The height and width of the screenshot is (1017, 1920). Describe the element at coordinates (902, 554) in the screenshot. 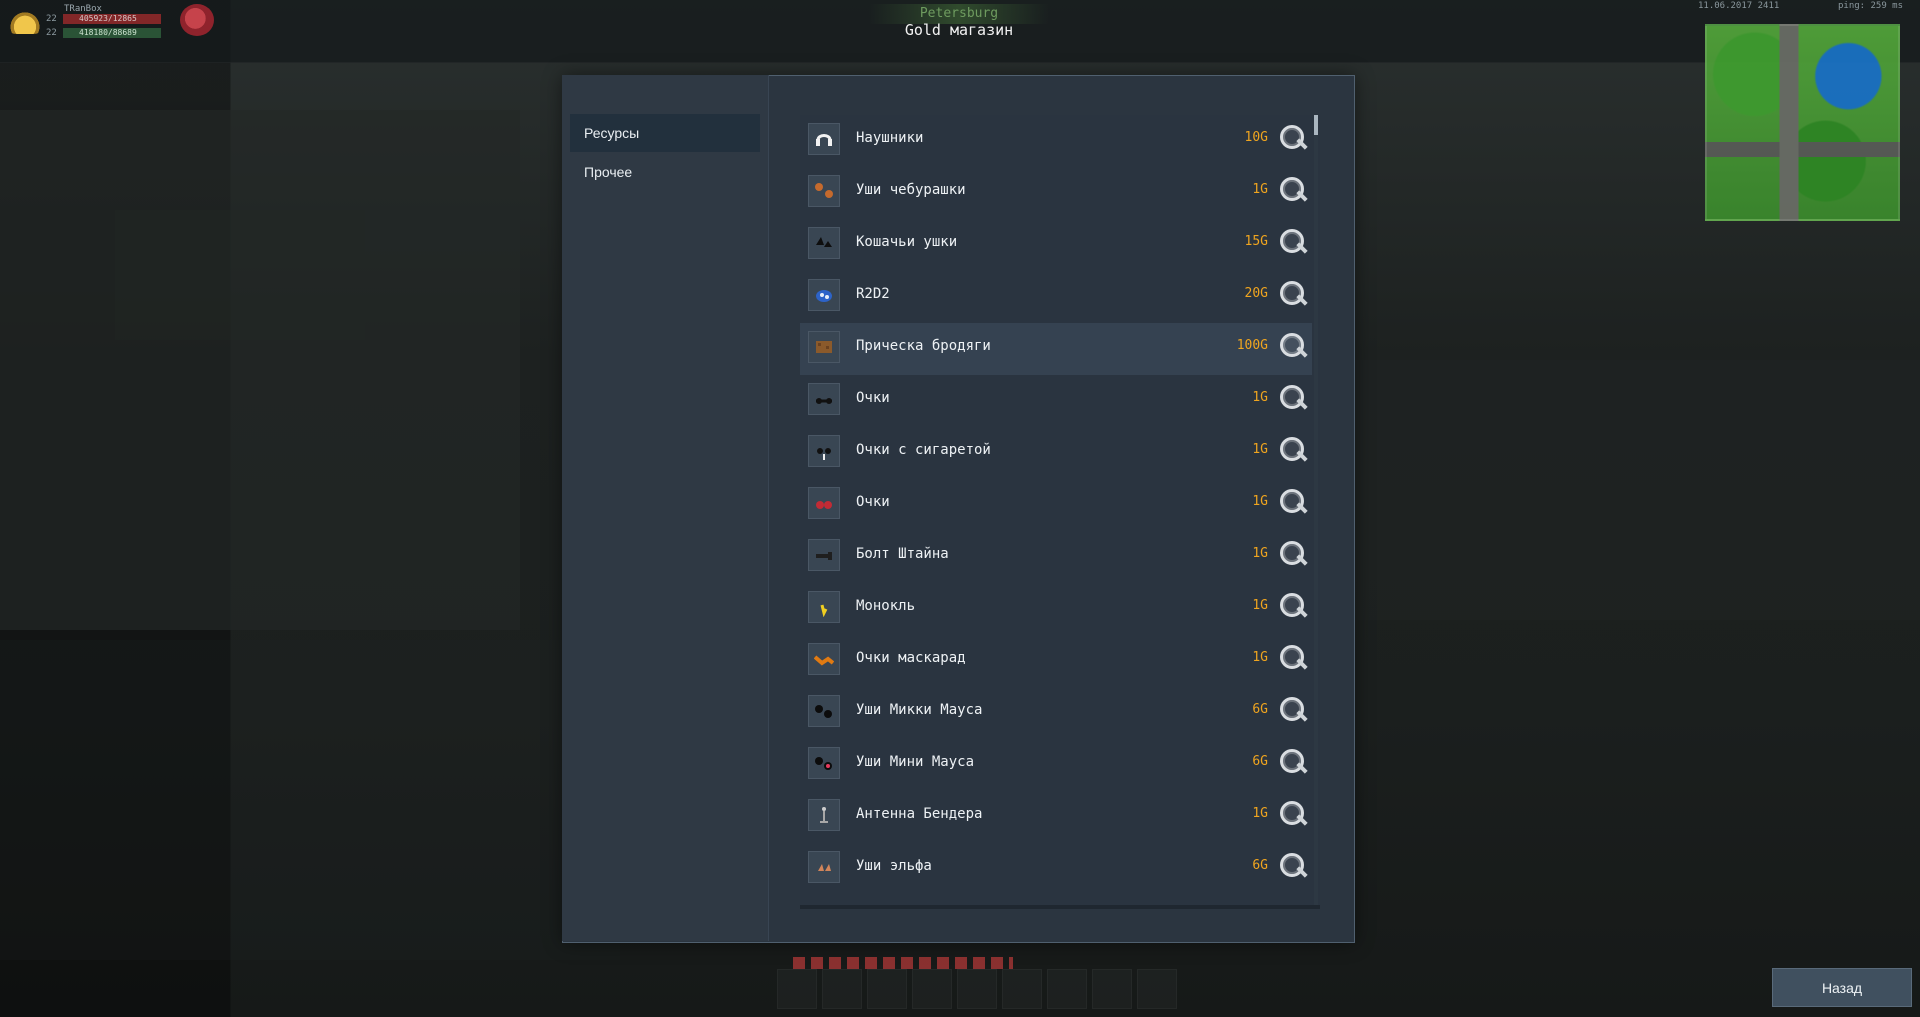

I see `item-name: Болт Штайна` at that location.